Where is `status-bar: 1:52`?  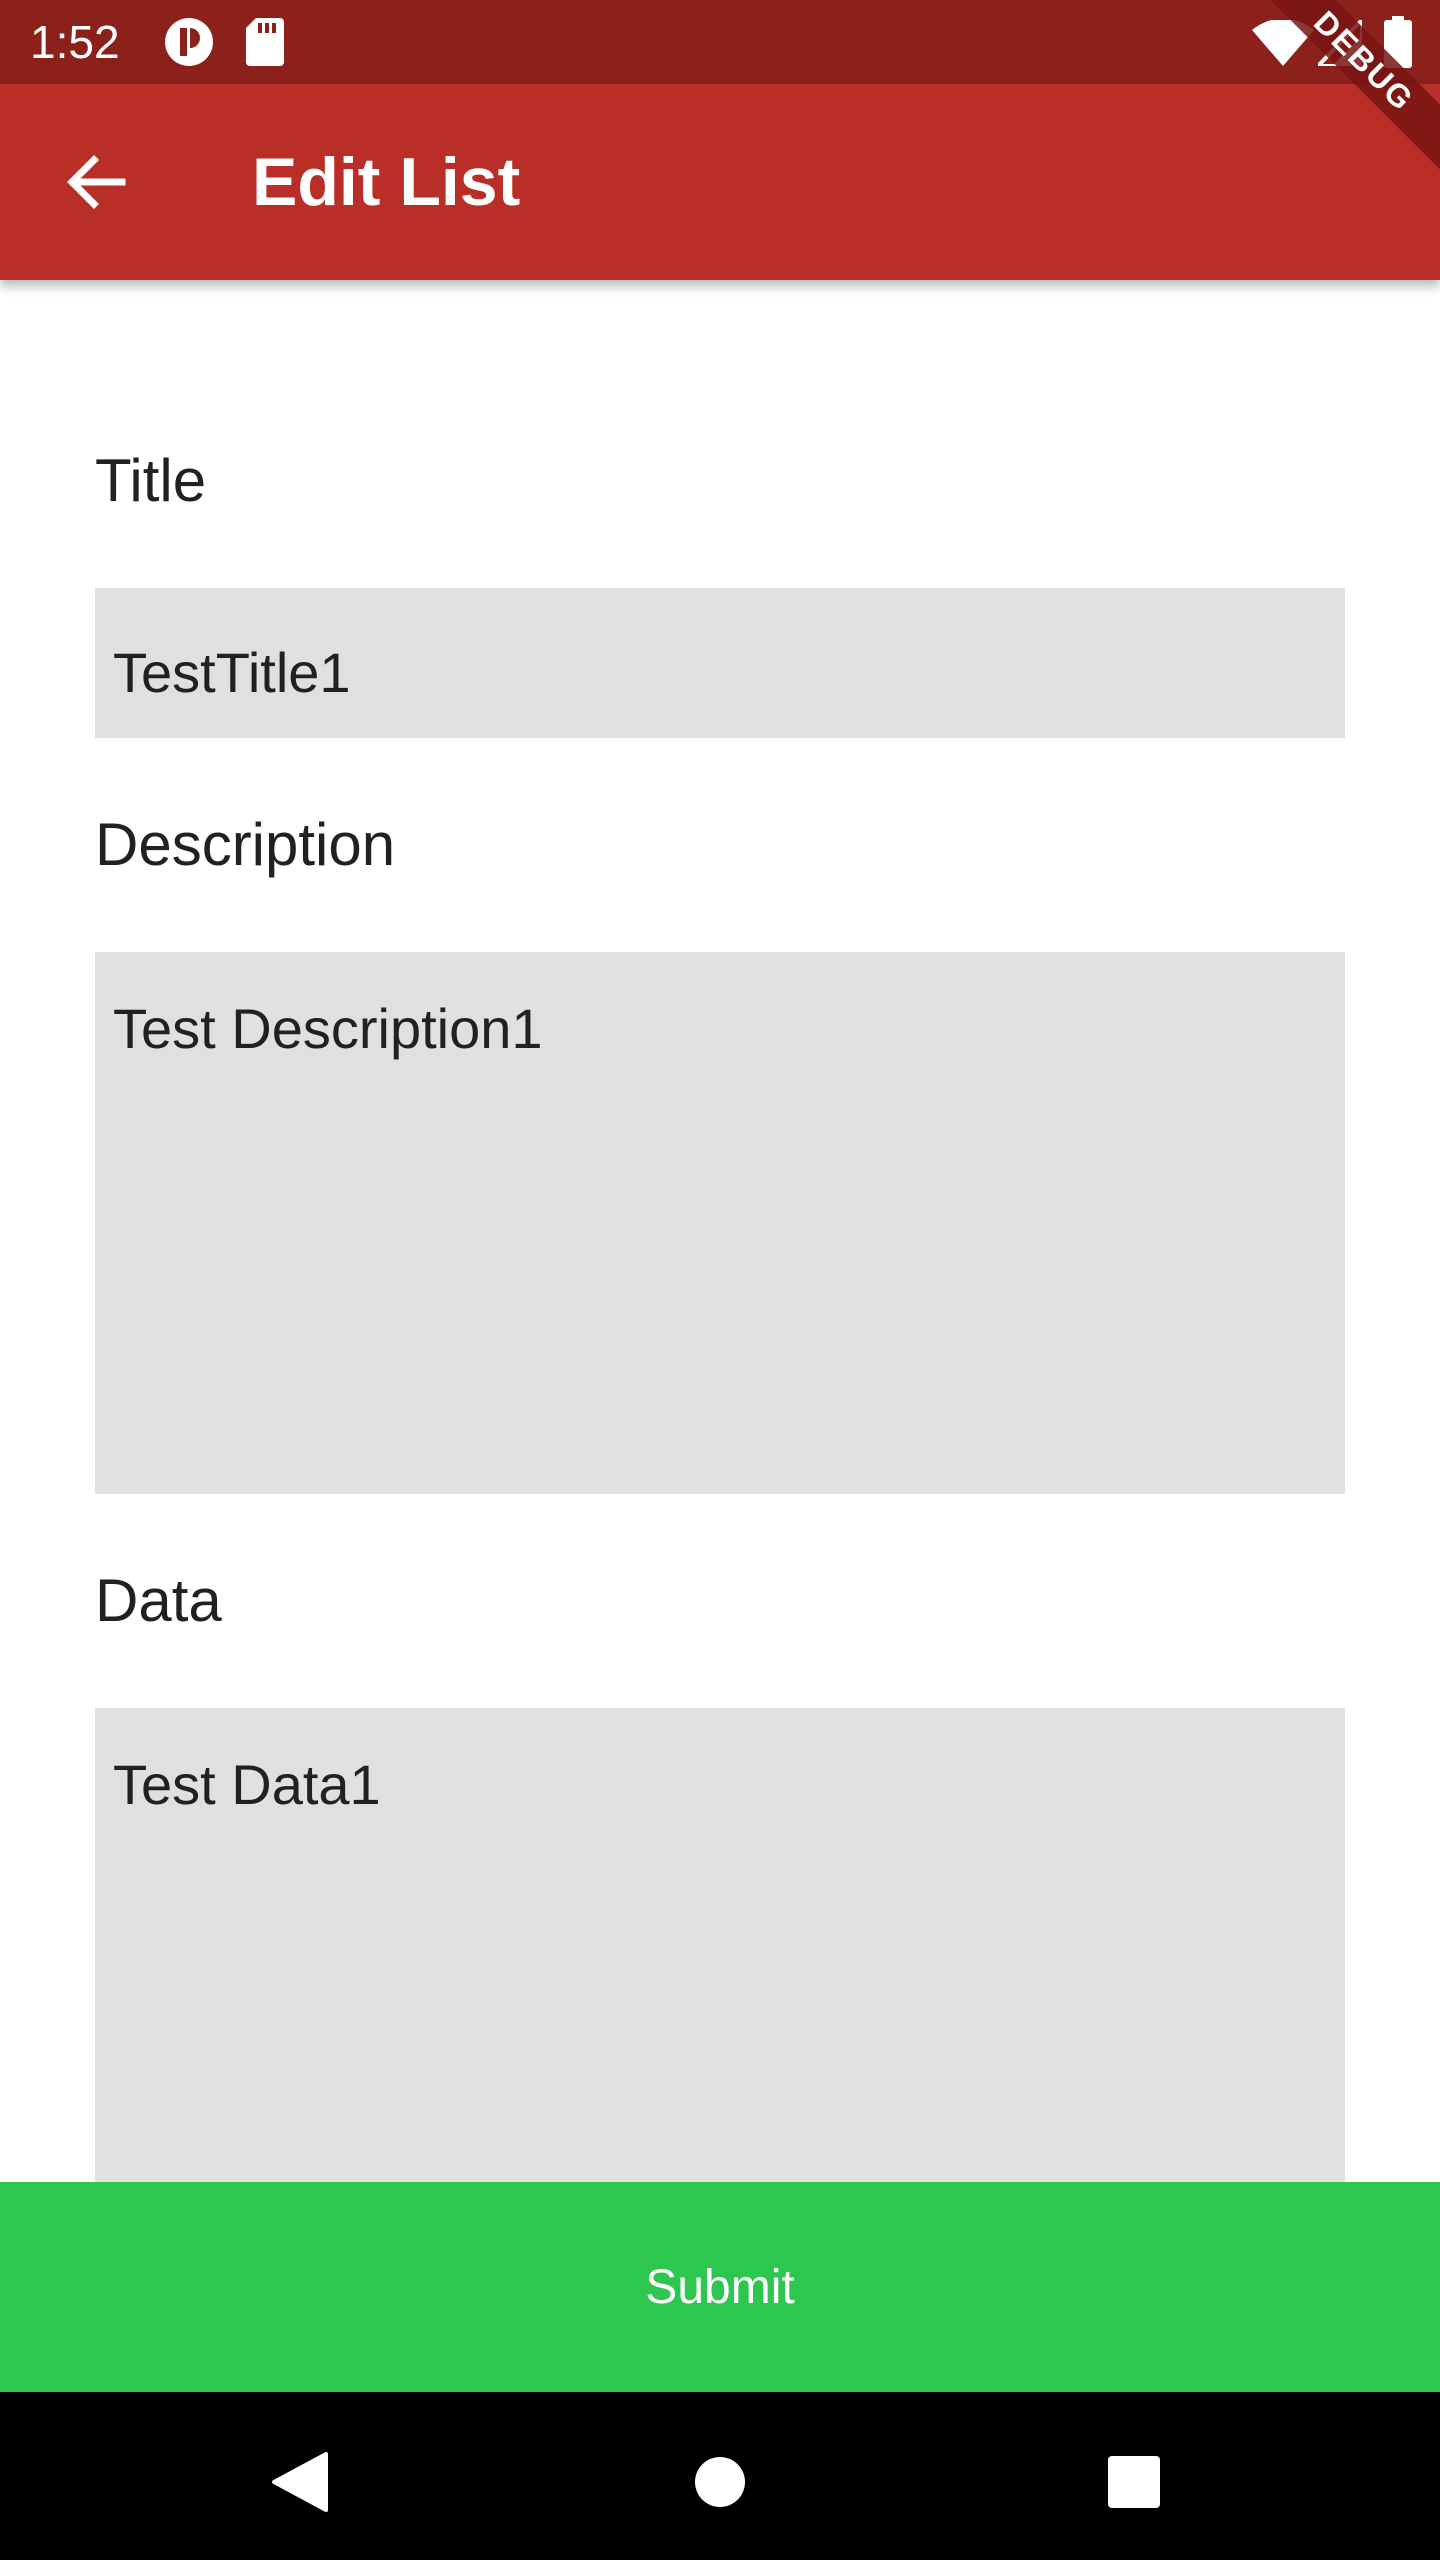 status-bar: 1:52 is located at coordinates (720, 42).